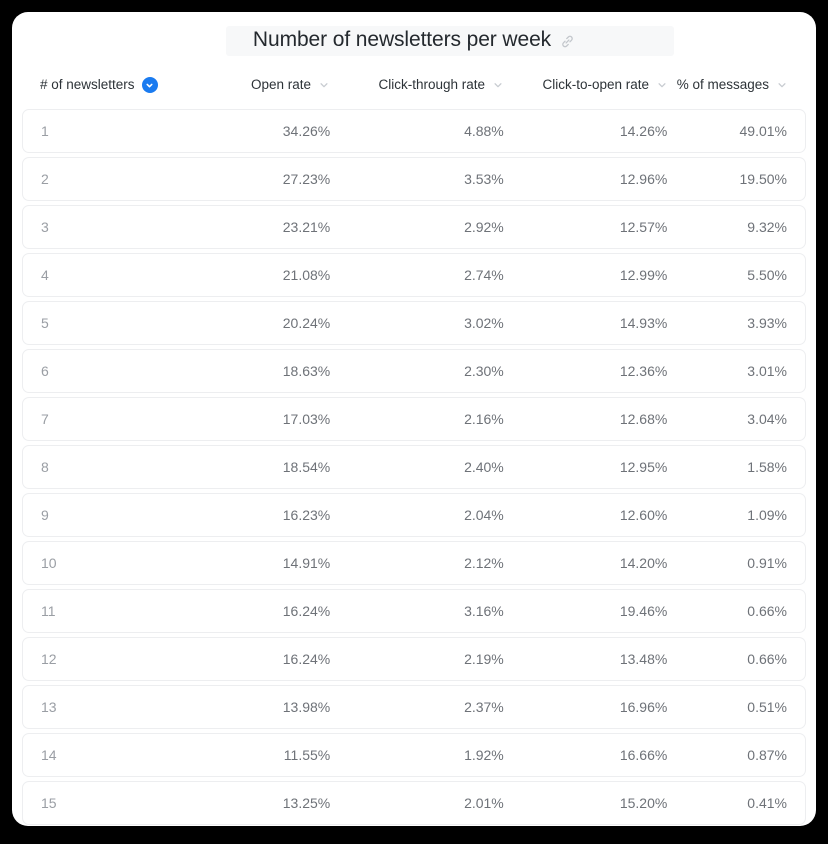 This screenshot has height=844, width=828. What do you see at coordinates (484, 467) in the screenshot?
I see `cell-click-through-rate: 2.40%` at bounding box center [484, 467].